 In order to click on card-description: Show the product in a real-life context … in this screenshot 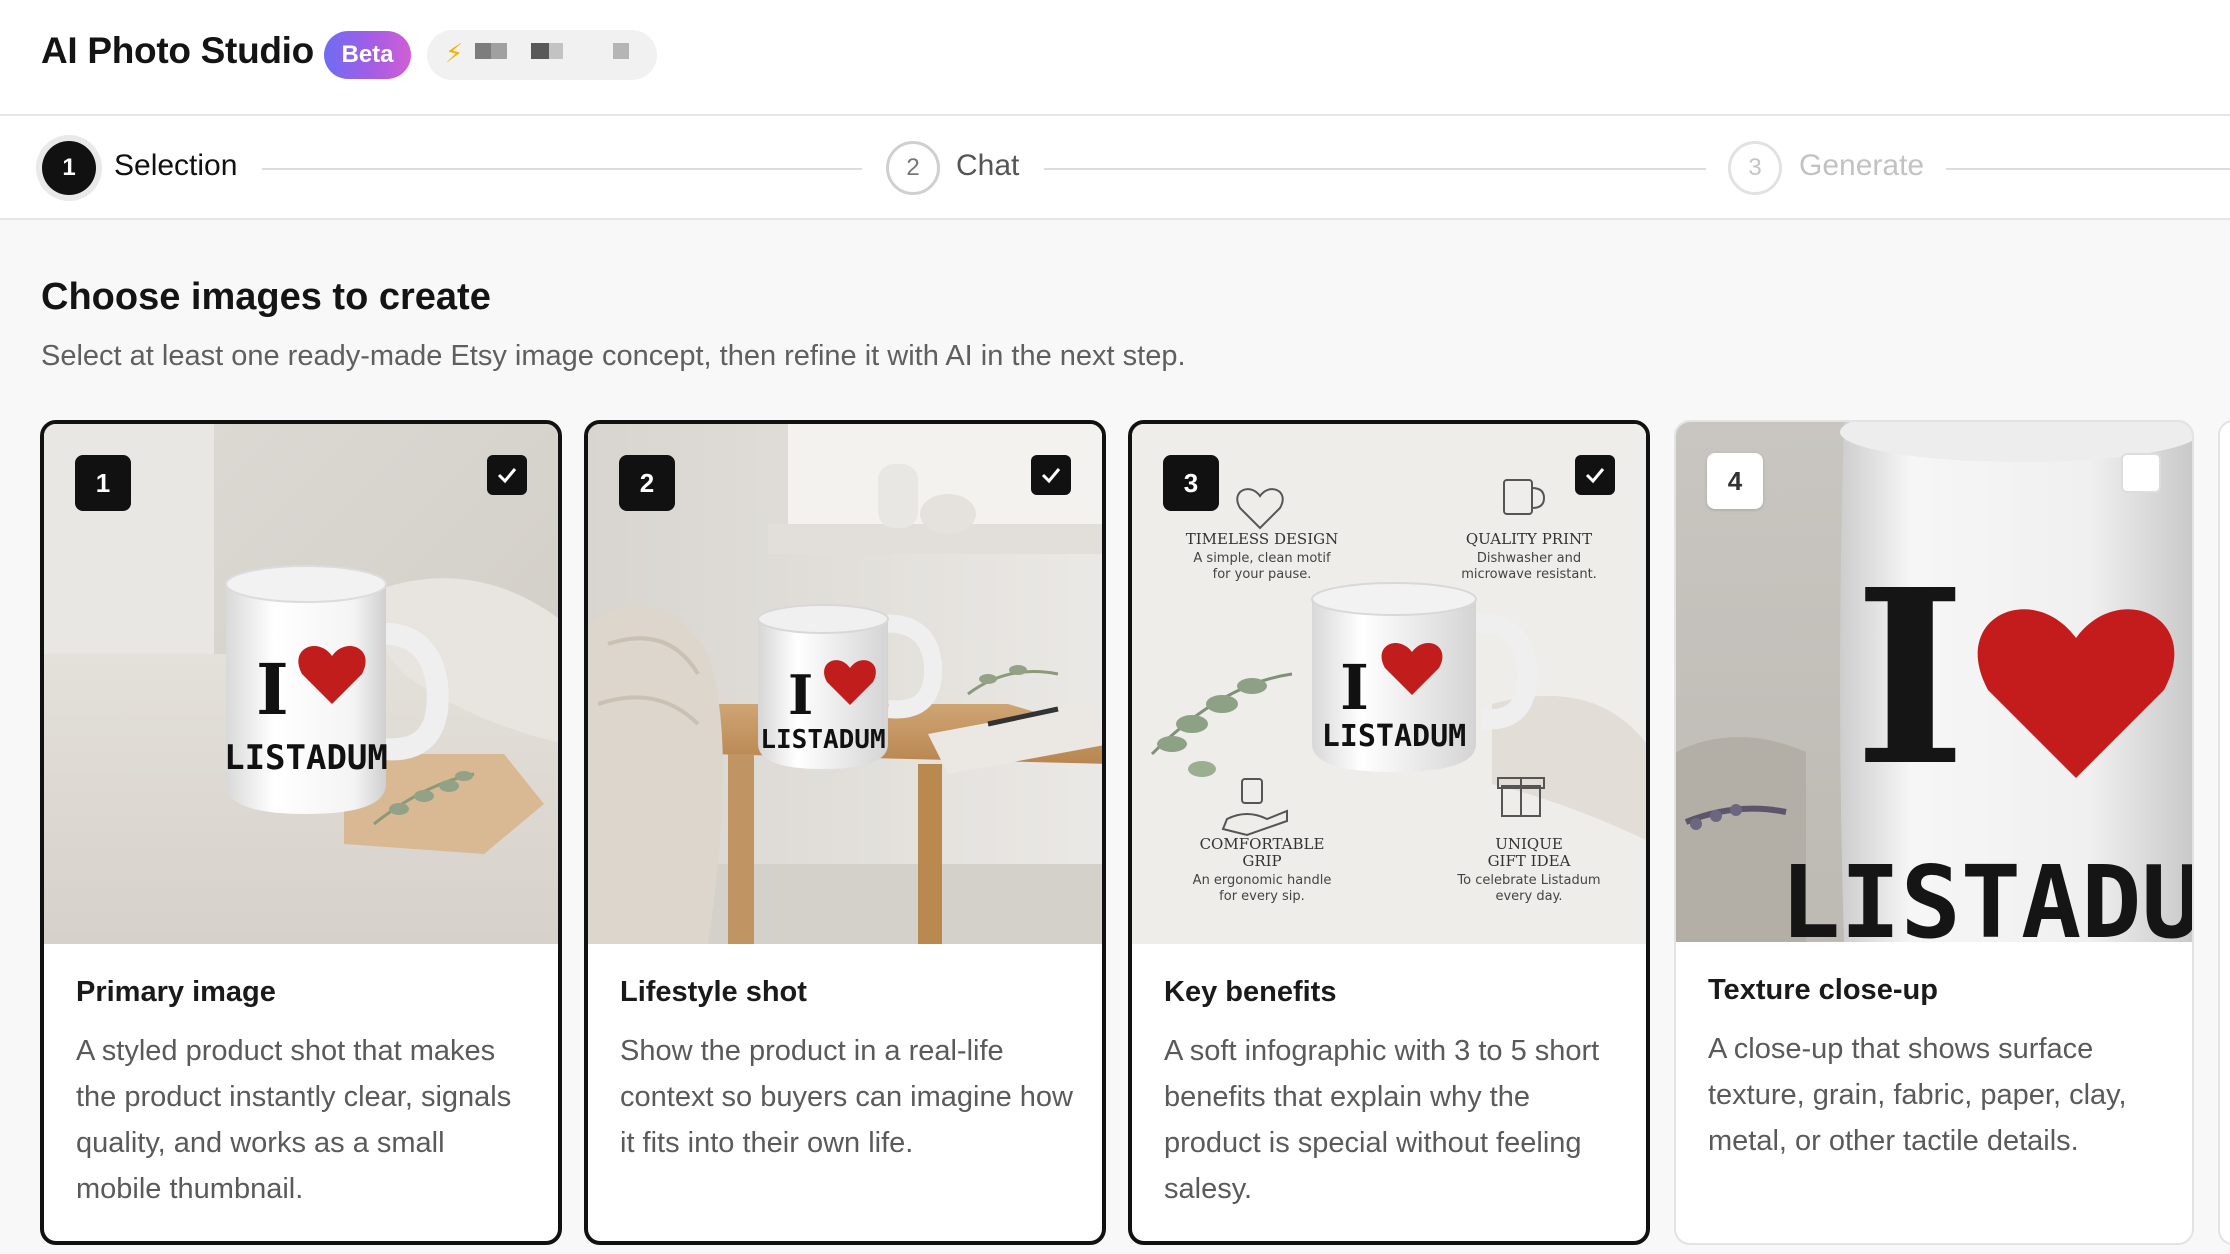, I will do `click(846, 1097)`.